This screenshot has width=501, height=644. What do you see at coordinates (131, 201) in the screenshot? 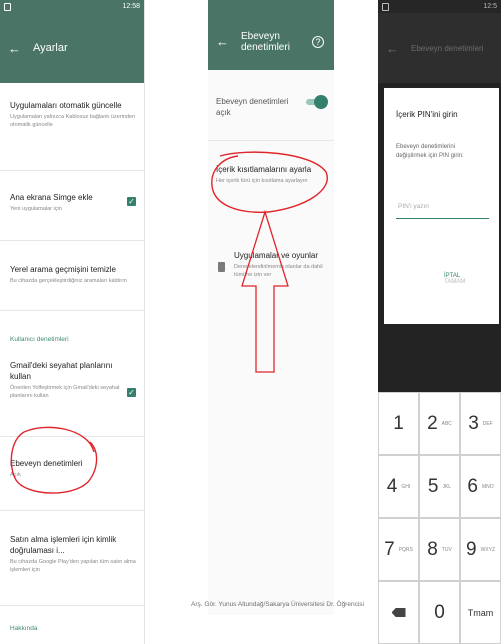
I see `add-icon-checkbox: ✓` at bounding box center [131, 201].